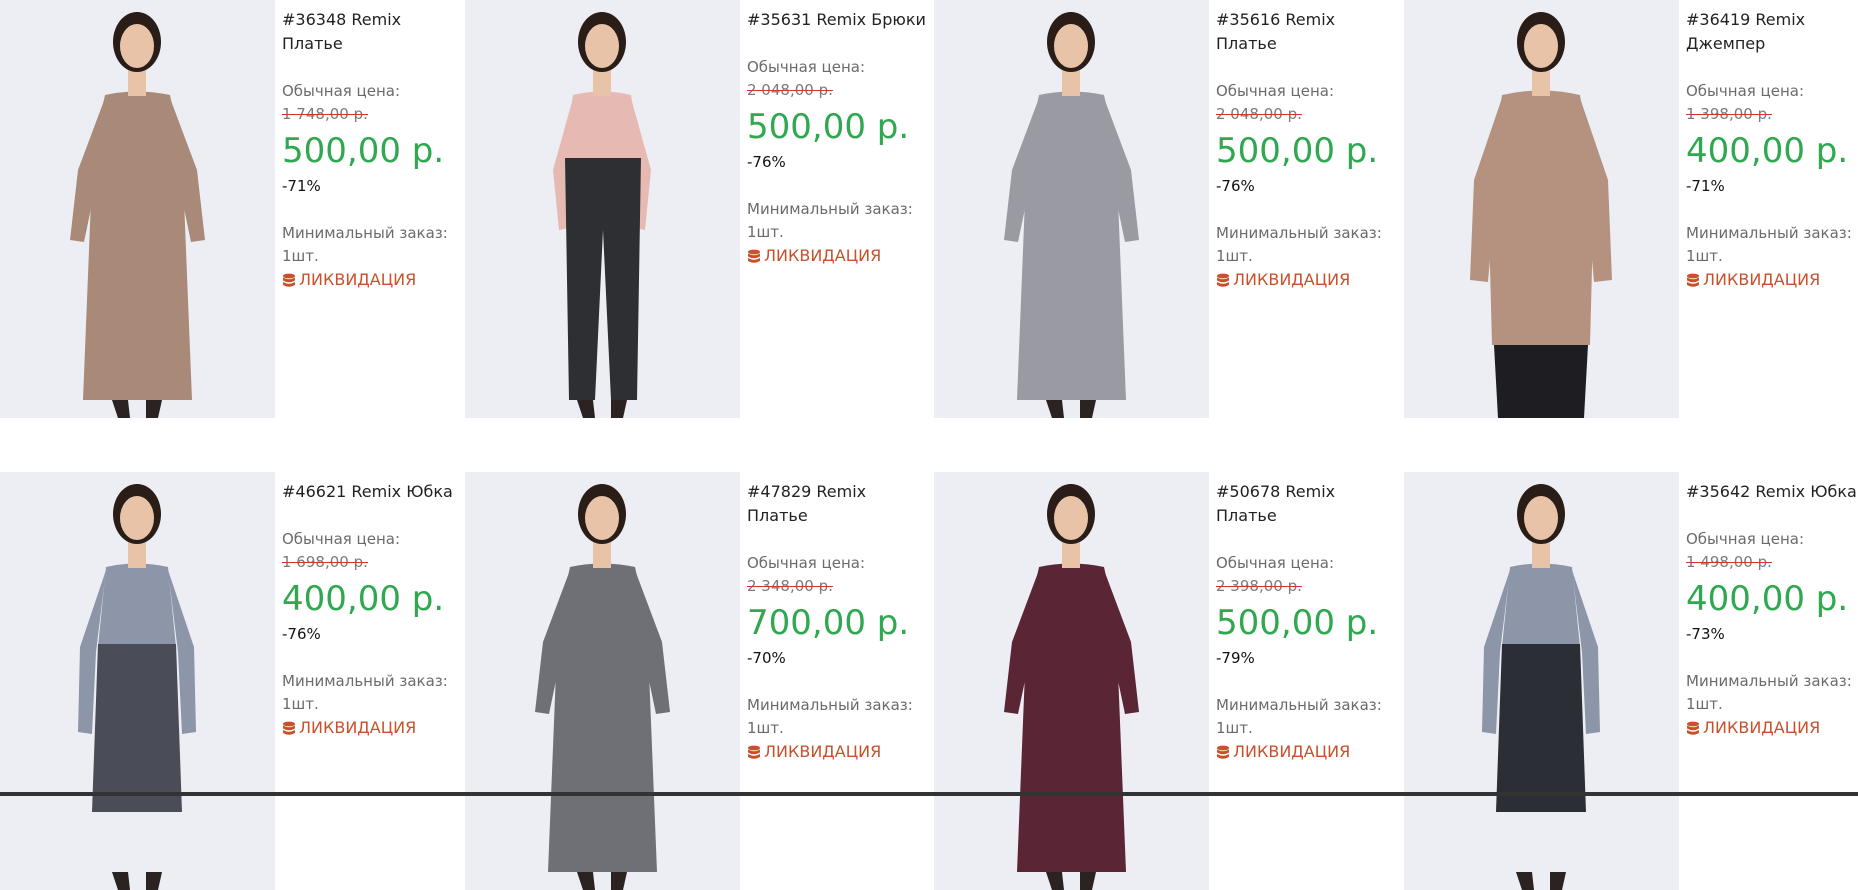  Describe the element at coordinates (790, 90) in the screenshot. I see `old-price: 2 048,00 р.` at that location.